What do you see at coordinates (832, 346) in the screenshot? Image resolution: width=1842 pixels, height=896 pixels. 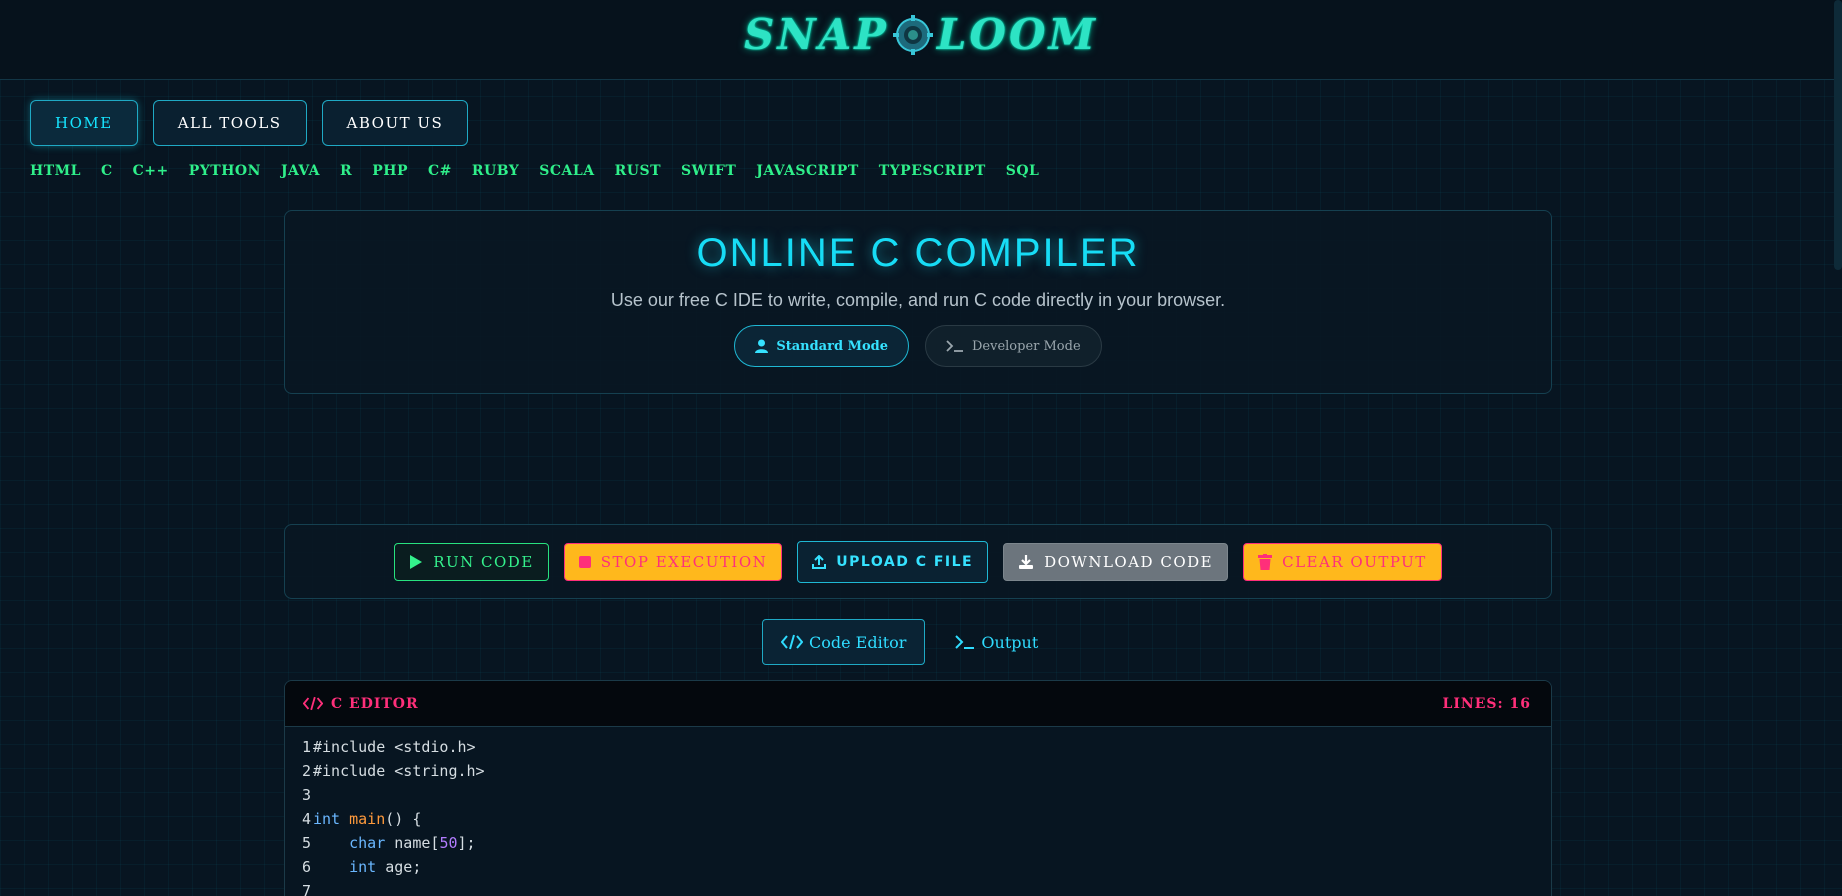 I see `standard-mode-label: Standard Mode` at bounding box center [832, 346].